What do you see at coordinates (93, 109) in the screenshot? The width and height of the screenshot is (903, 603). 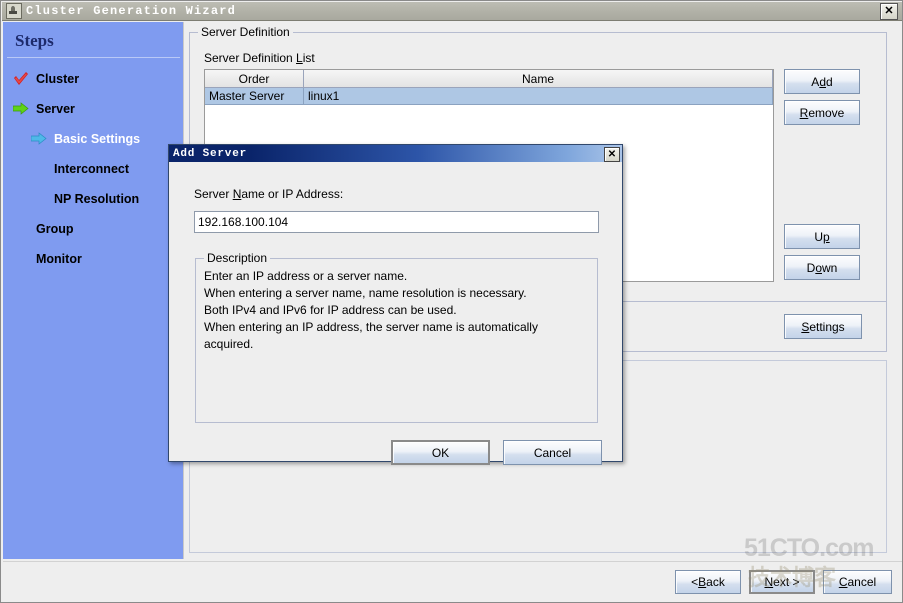 I see `sidebar-item-server: Server` at bounding box center [93, 109].